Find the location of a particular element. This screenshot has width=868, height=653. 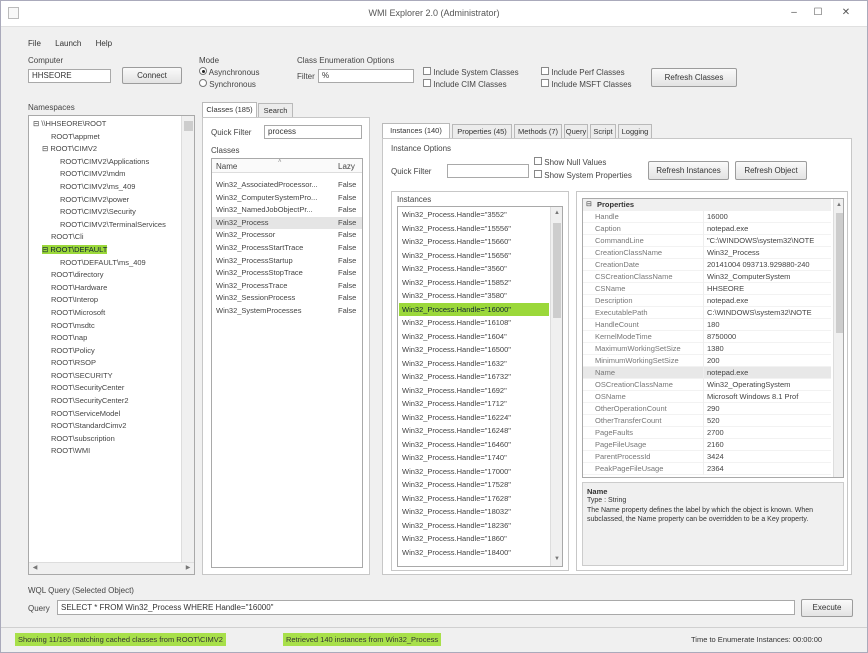

class-row: Win32_ProcessStopTrace False is located at coordinates (287, 273).